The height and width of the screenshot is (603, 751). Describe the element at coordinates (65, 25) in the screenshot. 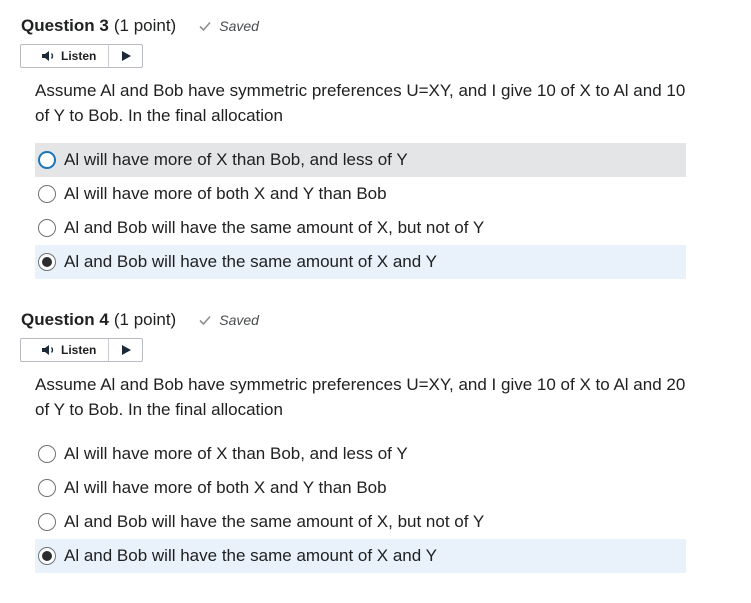

I see `question-title: Question 3` at that location.